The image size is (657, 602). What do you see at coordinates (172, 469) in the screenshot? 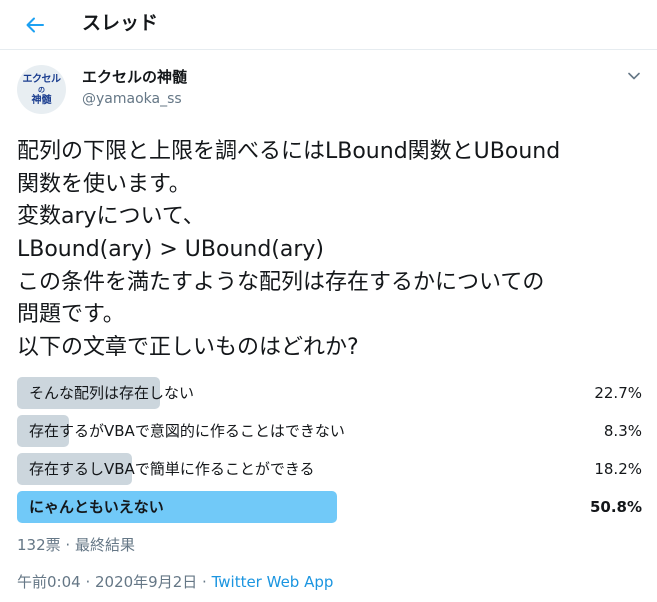
I see `poll-option-label: 存在するしVBAで簡単に作ることができる` at bounding box center [172, 469].